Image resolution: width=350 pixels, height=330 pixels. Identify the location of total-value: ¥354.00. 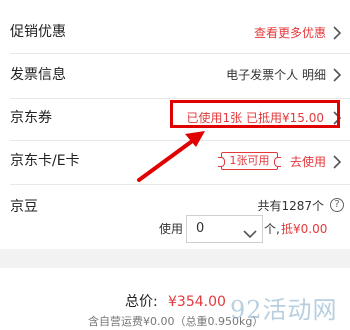
(197, 302).